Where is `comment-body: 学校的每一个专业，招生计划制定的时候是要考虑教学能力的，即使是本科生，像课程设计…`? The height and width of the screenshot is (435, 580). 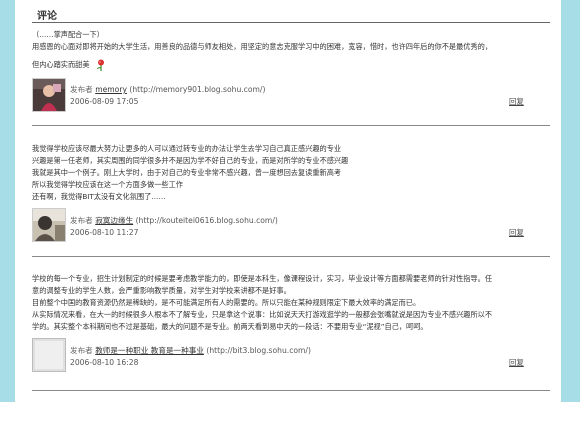 comment-body: 学校的每一个专业，招生计划制定的时候是要考虑教学能力的，即使是本科生，像课程设计… is located at coordinates (291, 303).